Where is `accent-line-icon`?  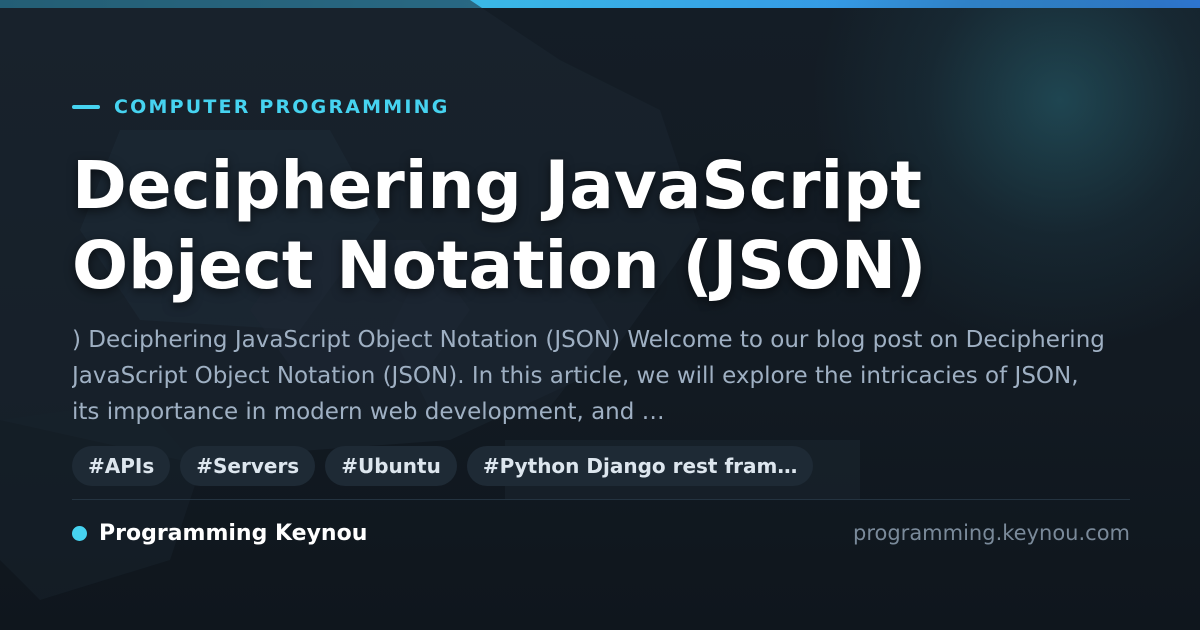 accent-line-icon is located at coordinates (86, 107).